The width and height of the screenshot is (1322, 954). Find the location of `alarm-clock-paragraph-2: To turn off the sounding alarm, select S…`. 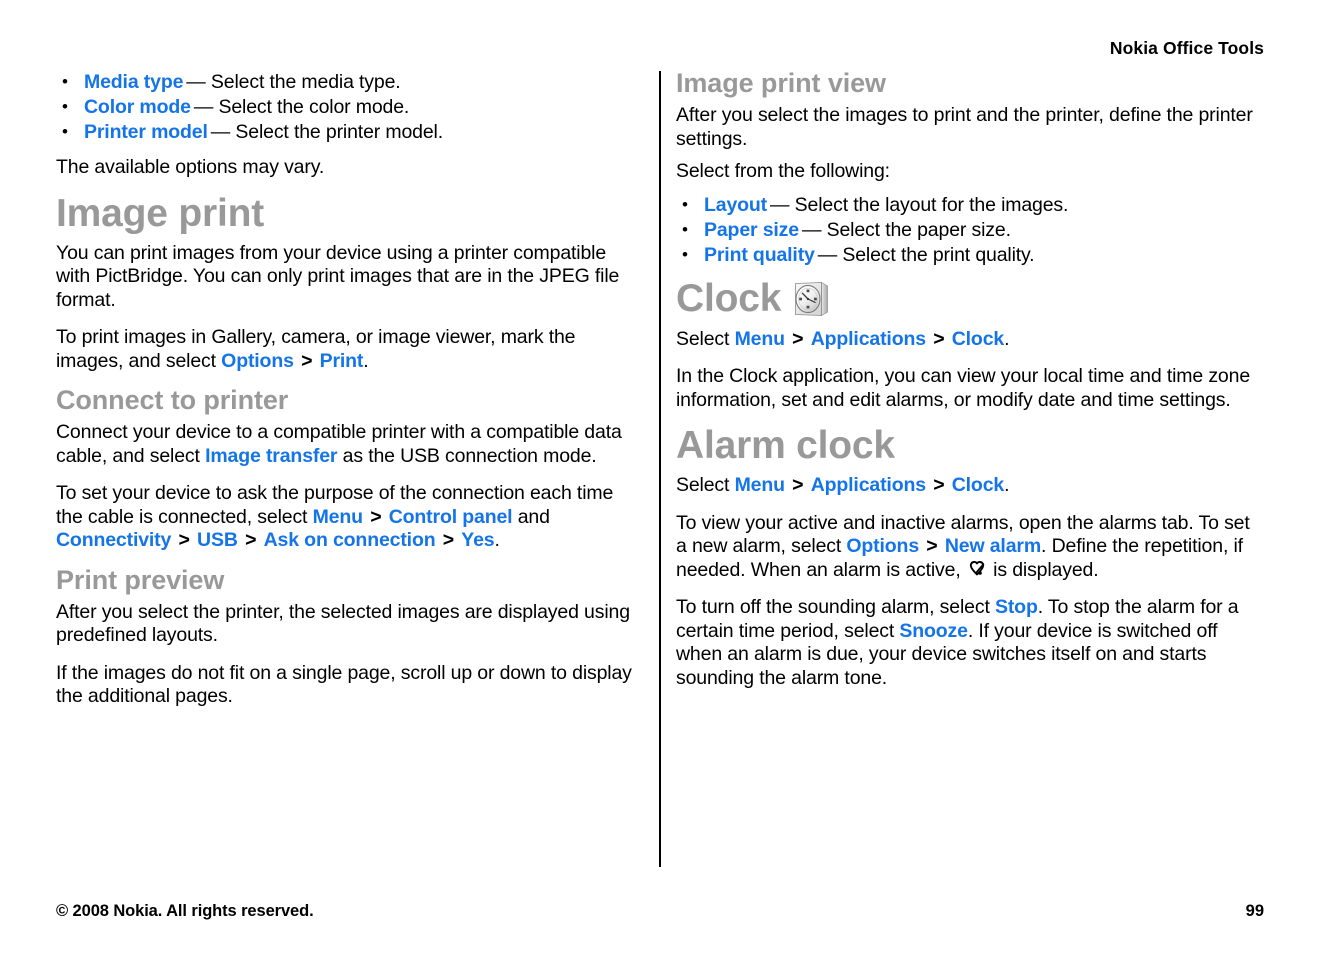

alarm-clock-paragraph-2: To turn off the sounding alarm, select S… is located at coordinates (970, 643).